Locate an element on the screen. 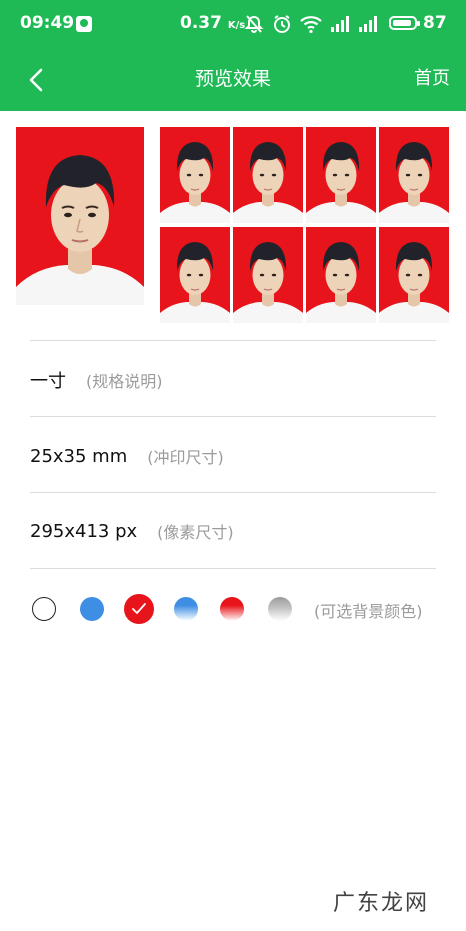  status-bar: 09:49 0.37 K/s 87 is located at coordinates (233, 24).